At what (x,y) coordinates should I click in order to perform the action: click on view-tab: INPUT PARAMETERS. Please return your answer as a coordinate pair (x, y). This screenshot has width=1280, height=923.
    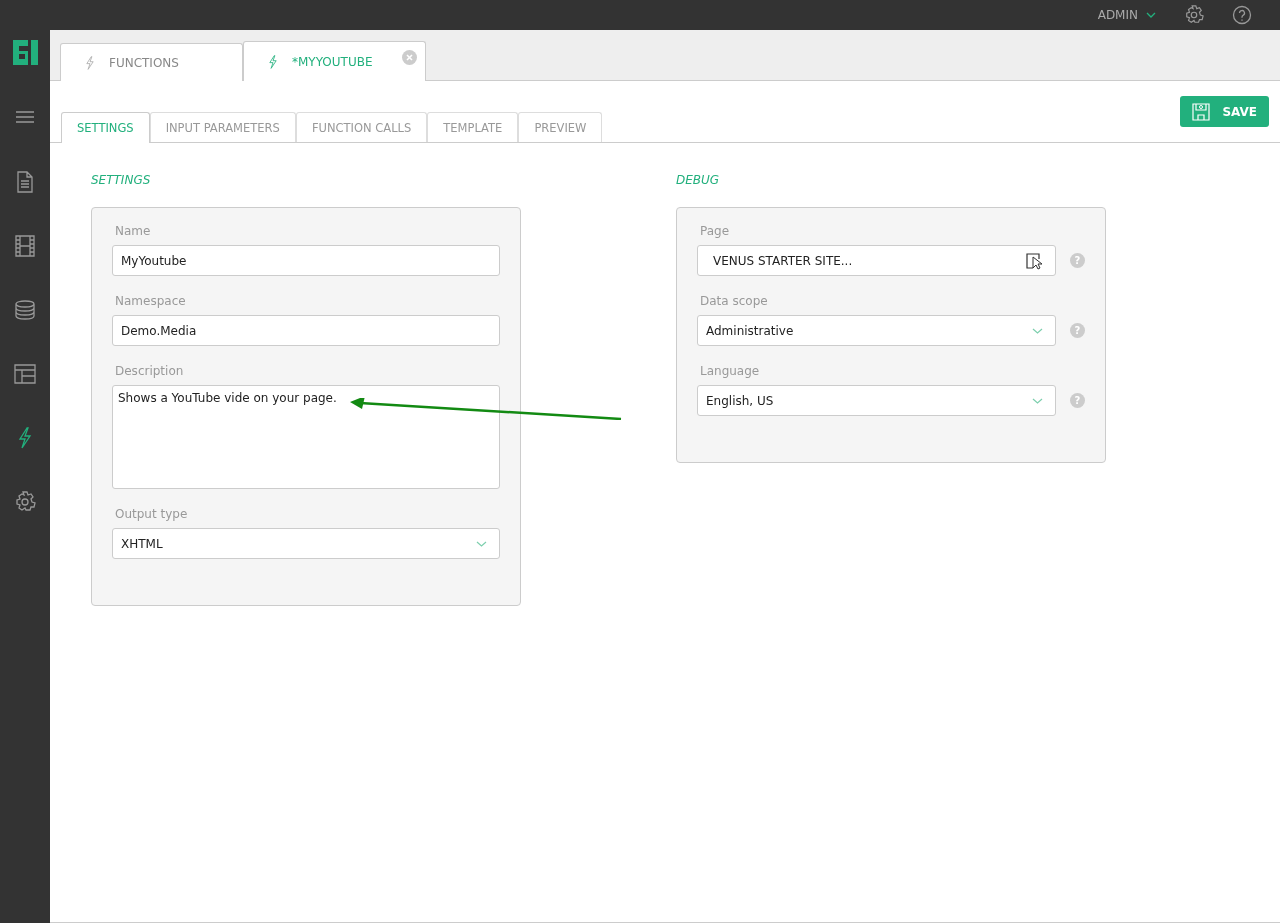
    Looking at the image, I should click on (222, 127).